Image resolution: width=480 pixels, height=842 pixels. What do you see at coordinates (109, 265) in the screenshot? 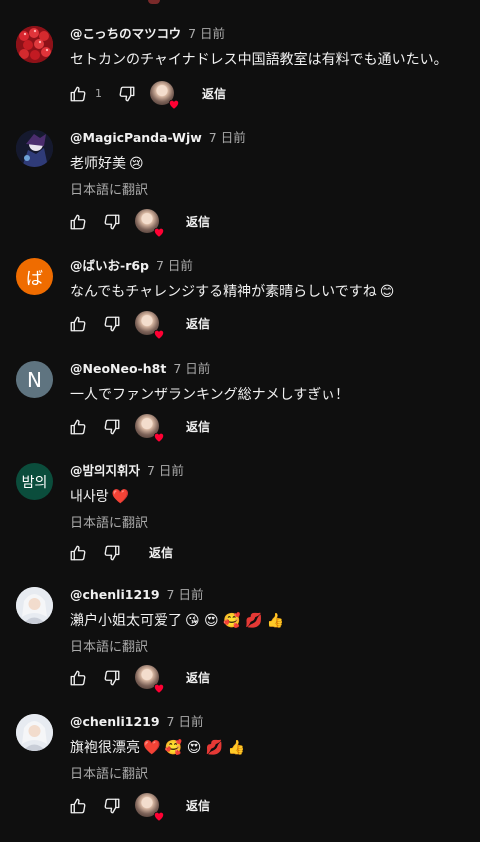
I see `username: @ばいお-r6p` at bounding box center [109, 265].